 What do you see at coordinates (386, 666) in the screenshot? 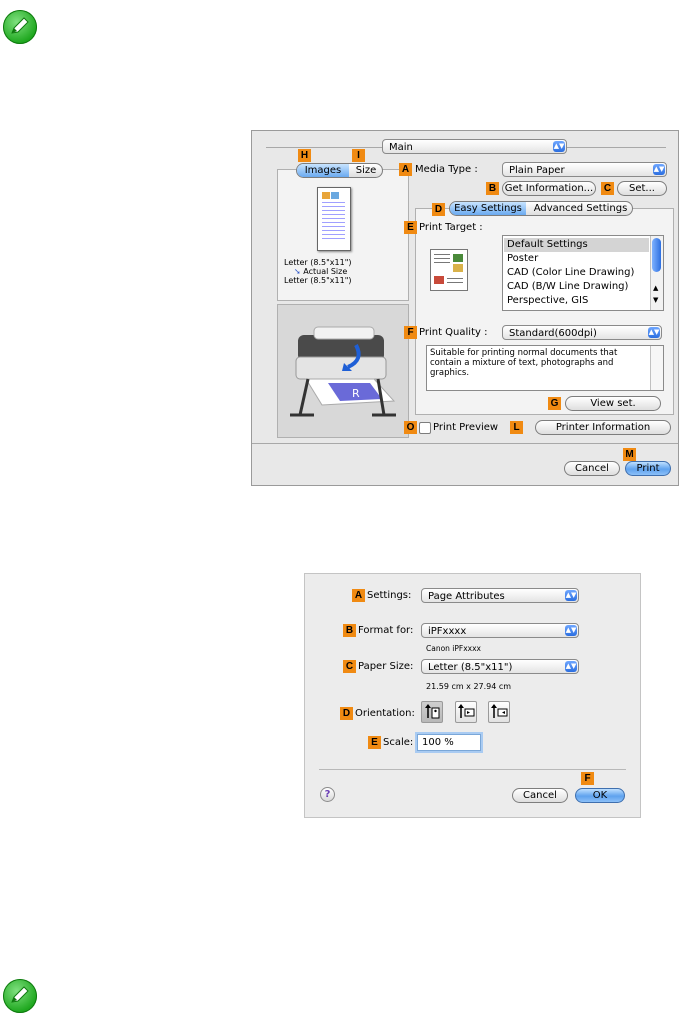
I see `paper-size-label: Paper Size:` at bounding box center [386, 666].